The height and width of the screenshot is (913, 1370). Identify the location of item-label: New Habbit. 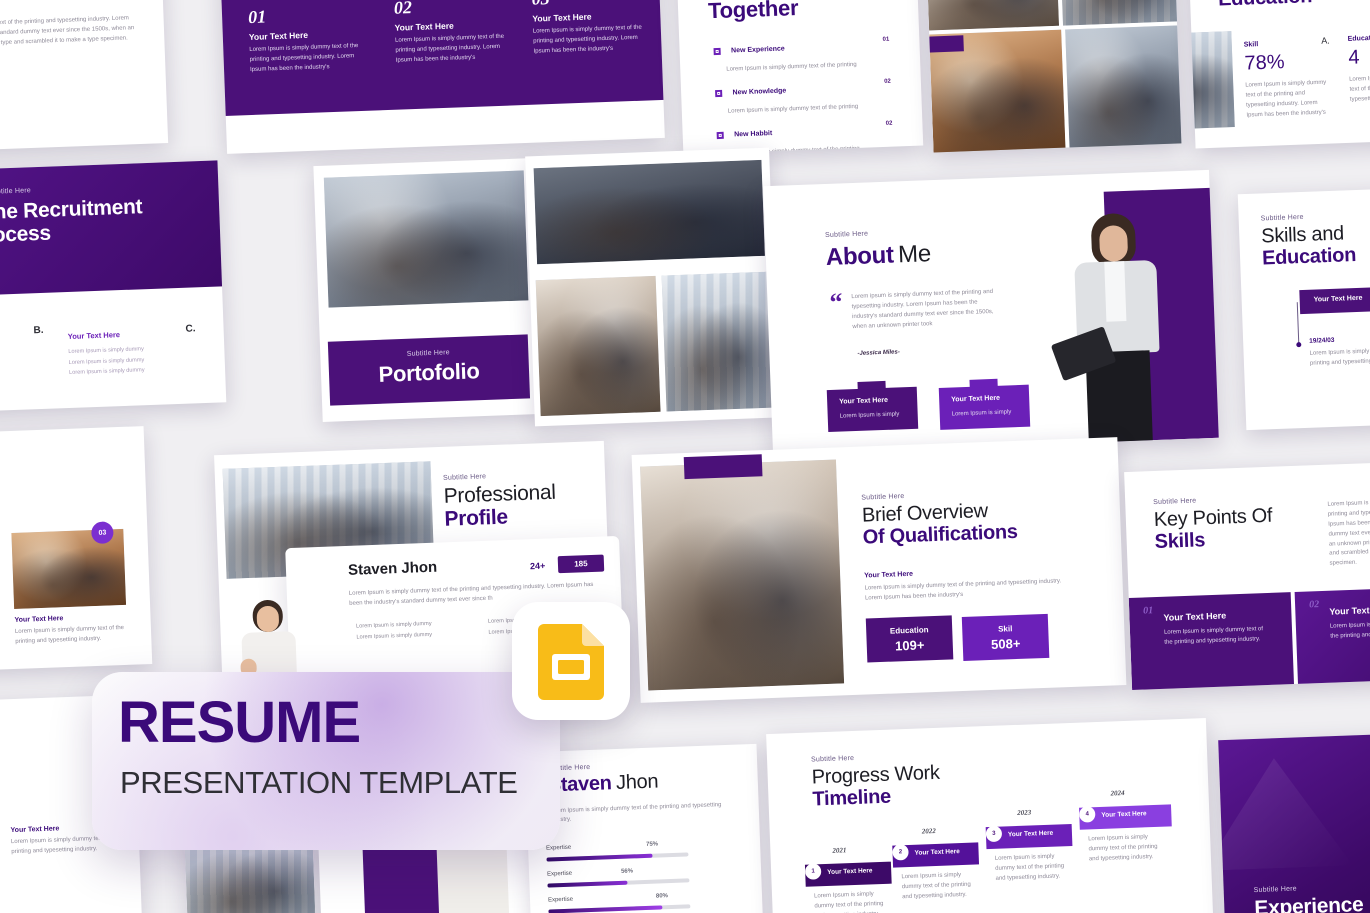
(753, 134).